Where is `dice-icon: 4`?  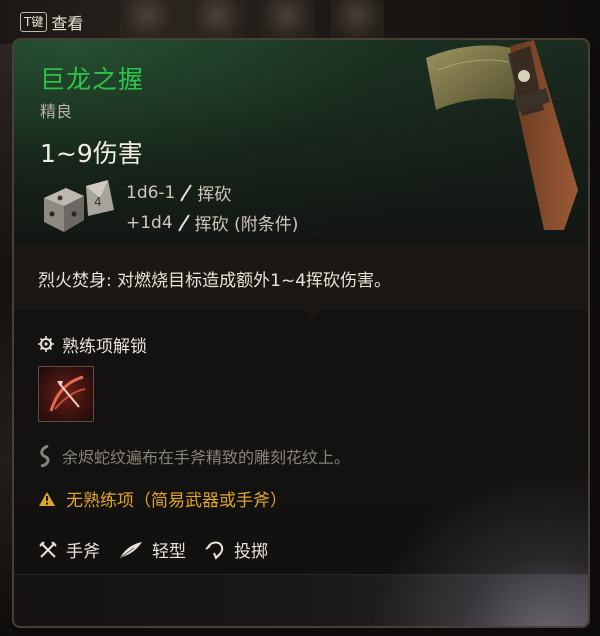 dice-icon: 4 is located at coordinates (79, 206).